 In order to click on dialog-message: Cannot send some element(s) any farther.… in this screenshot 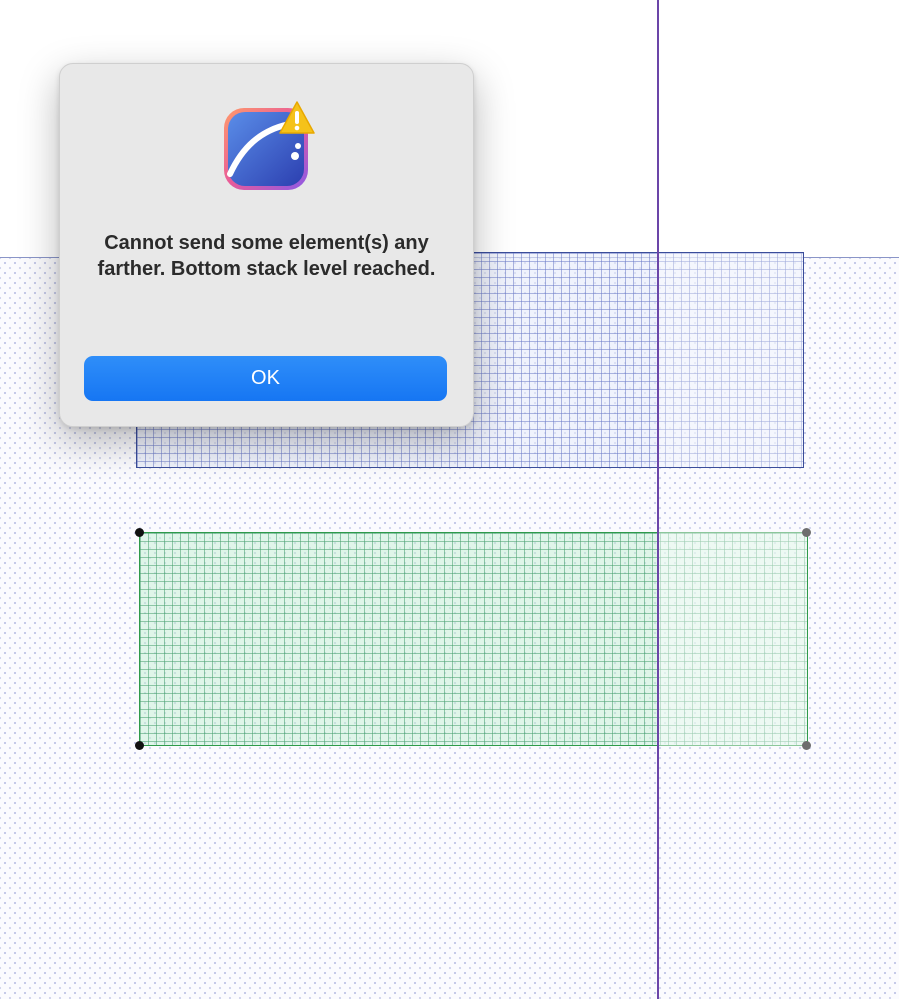, I will do `click(266, 256)`.